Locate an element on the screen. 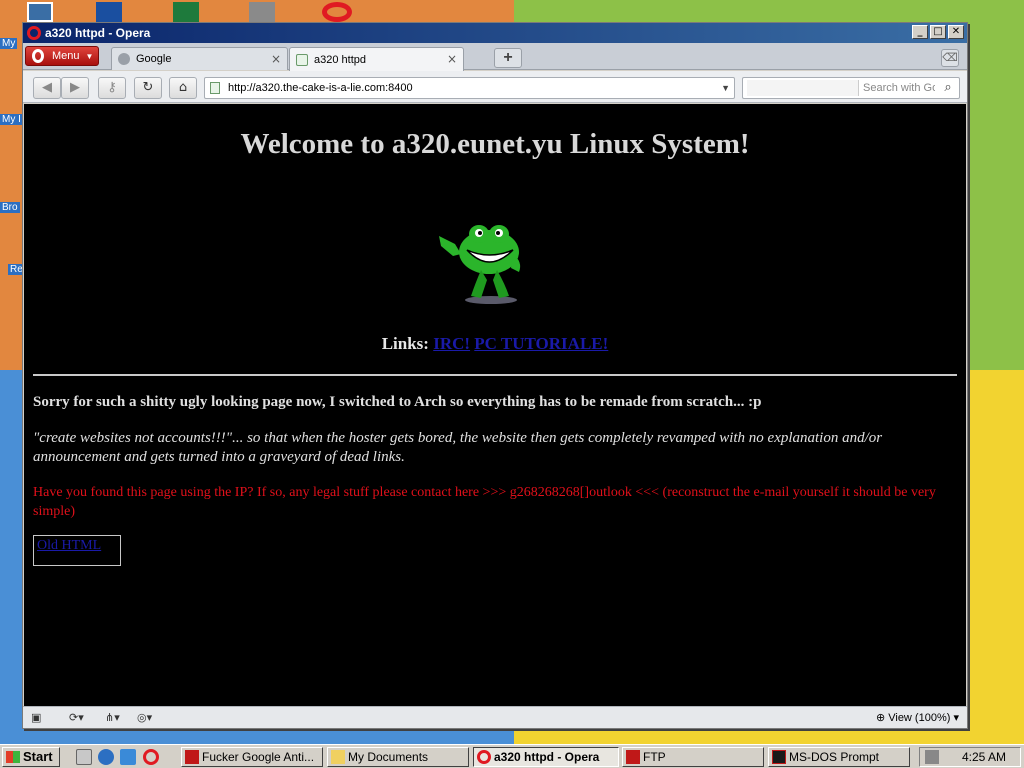  start-button: Start is located at coordinates (31, 757).